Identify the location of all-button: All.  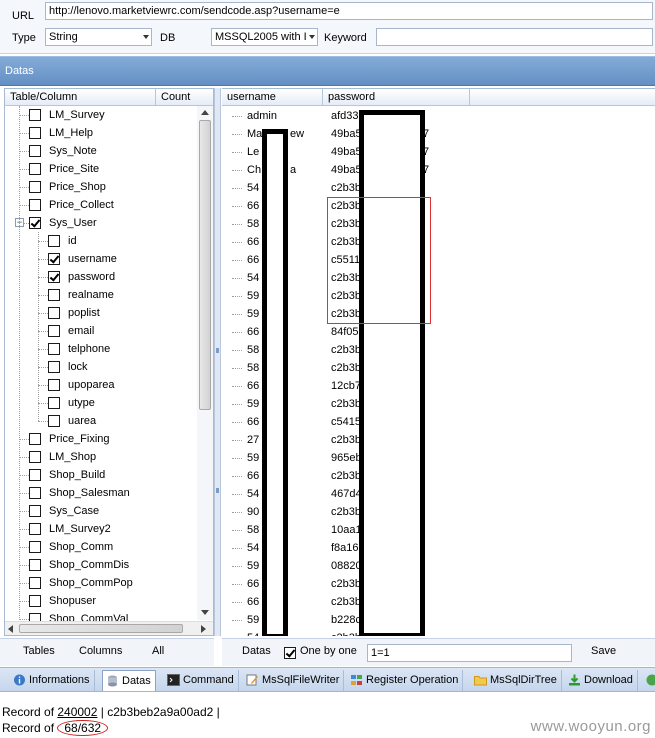
(158, 651).